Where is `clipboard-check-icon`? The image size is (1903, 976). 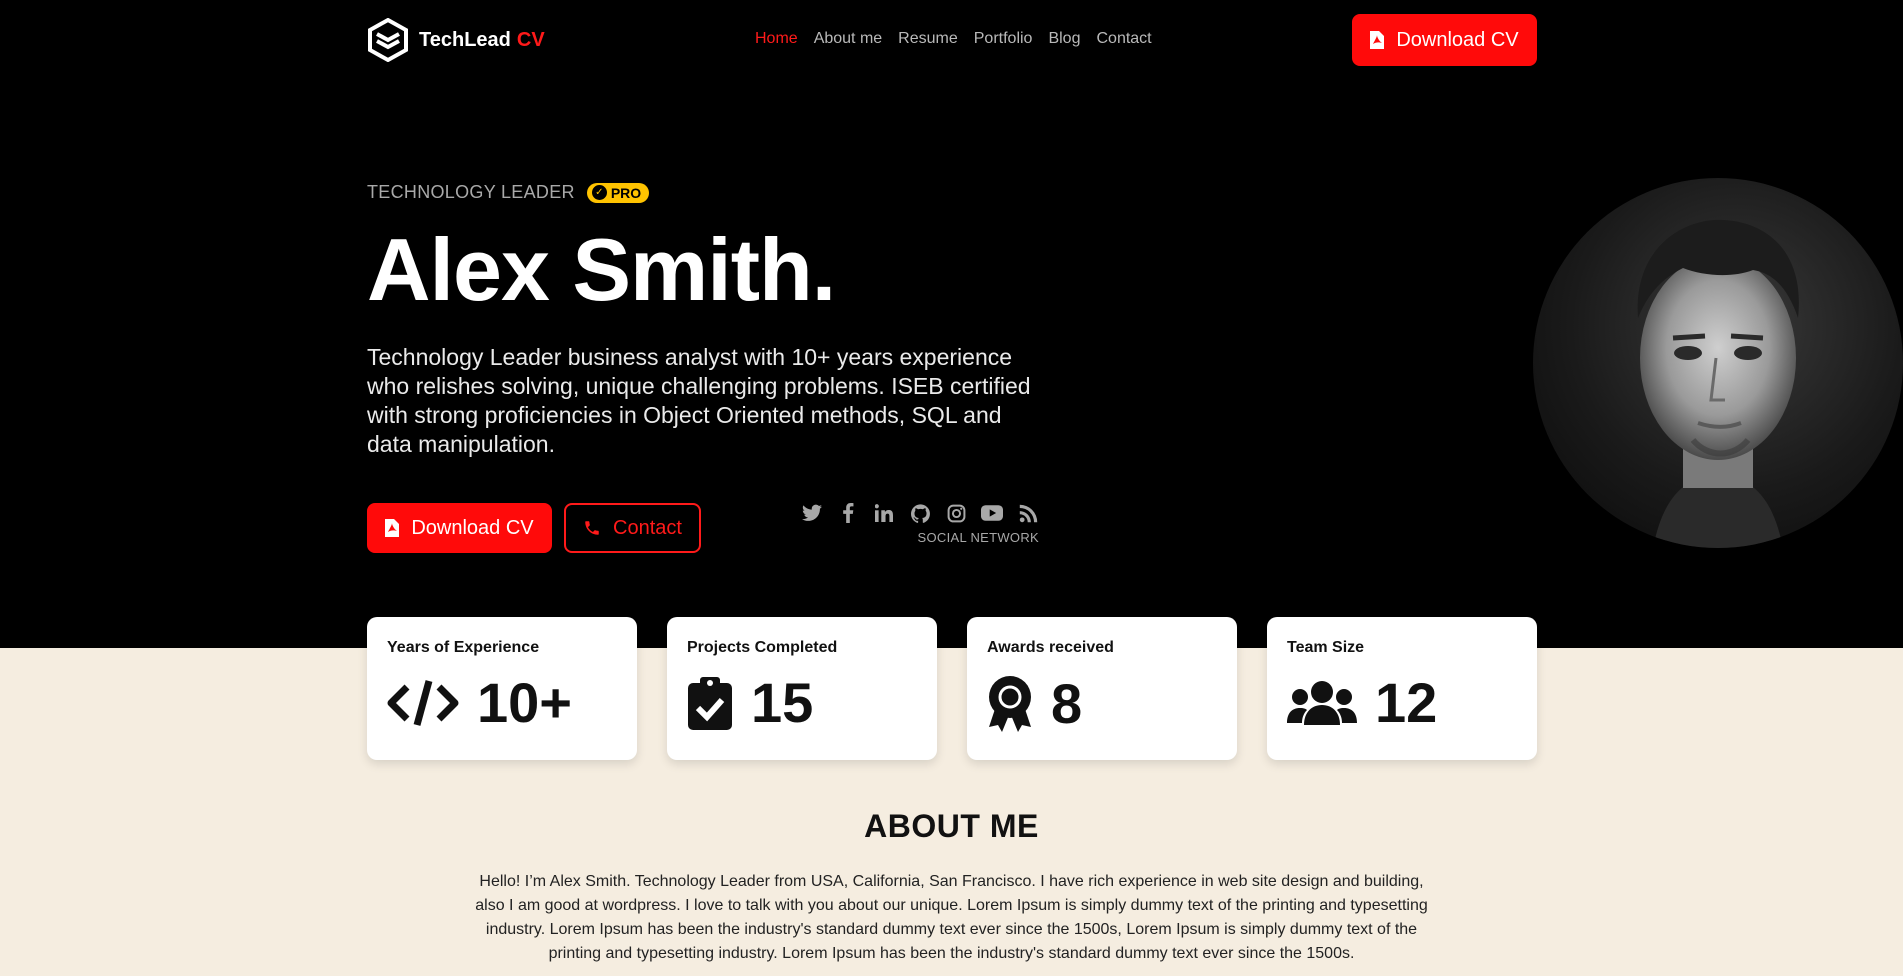 clipboard-check-icon is located at coordinates (710, 703).